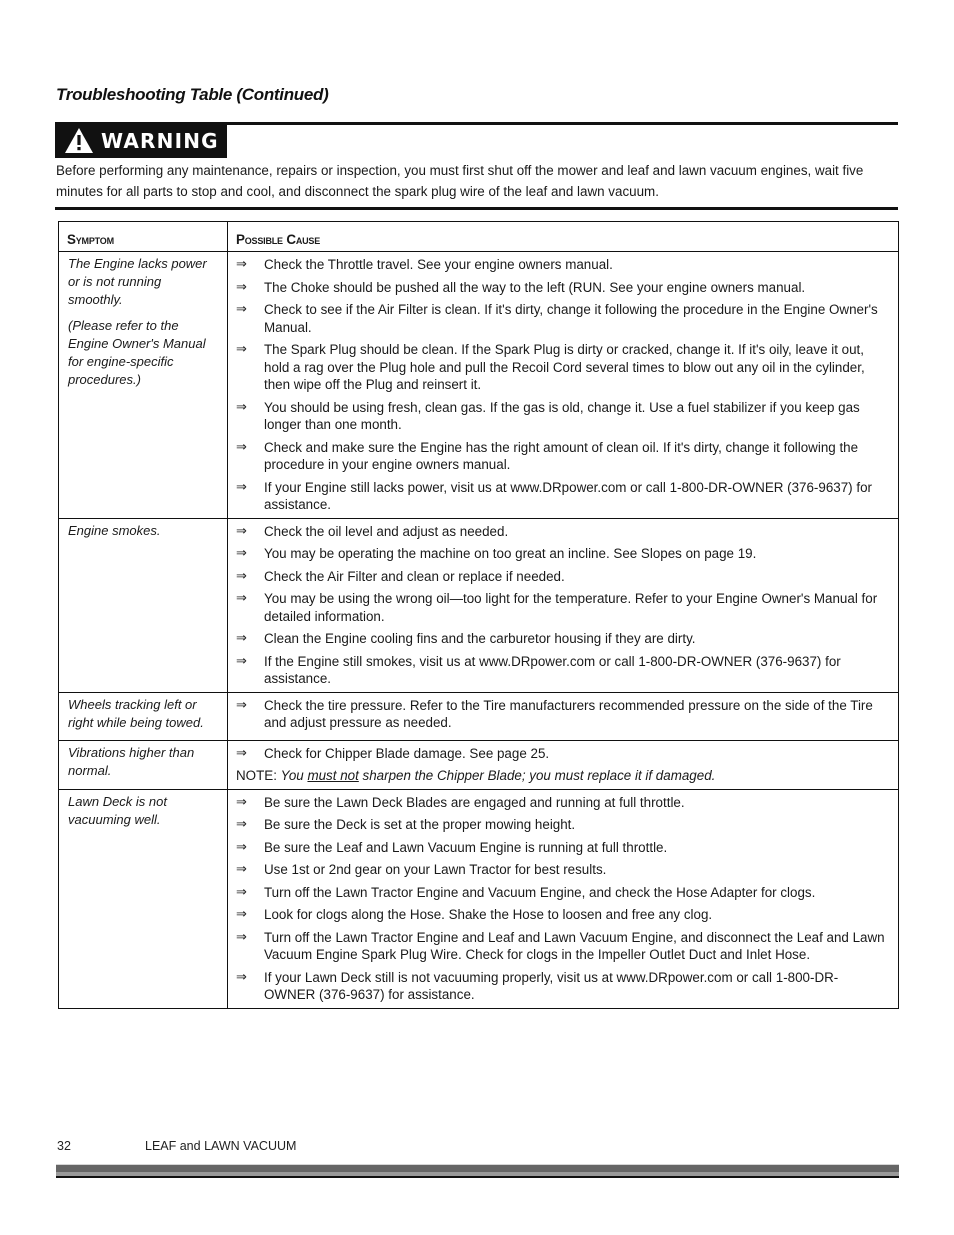  I want to click on footer-bar, so click(477, 1171).